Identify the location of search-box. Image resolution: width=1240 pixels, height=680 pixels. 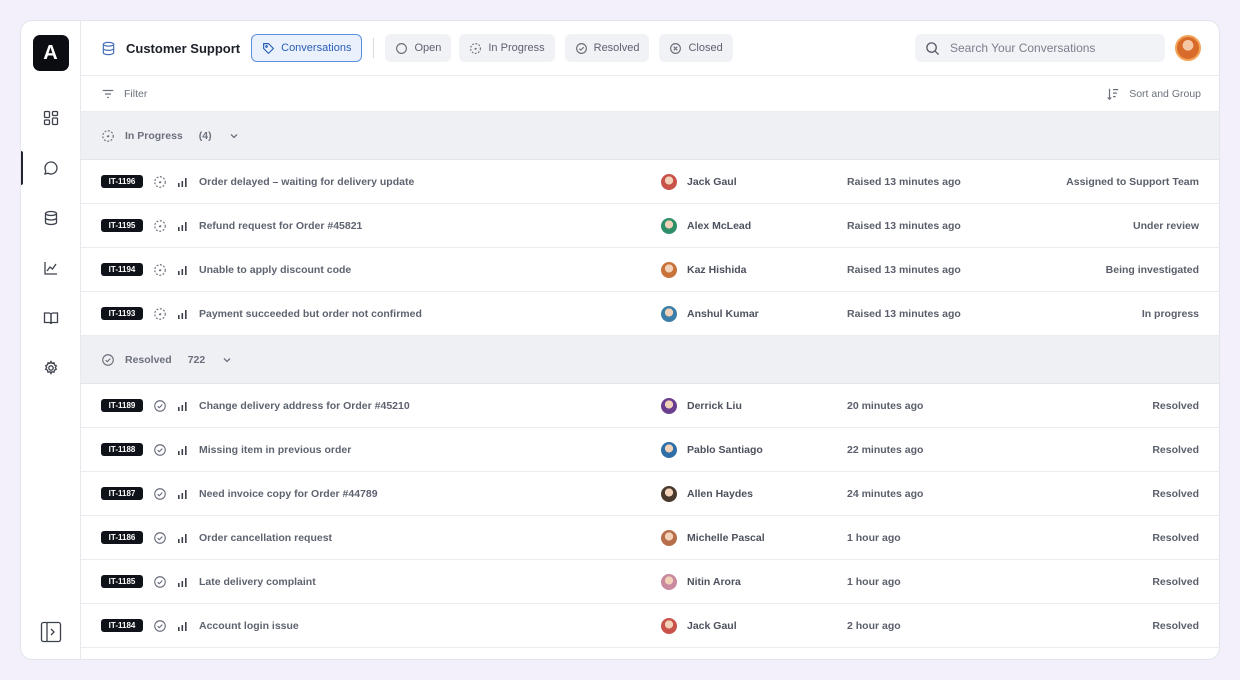
(1040, 48).